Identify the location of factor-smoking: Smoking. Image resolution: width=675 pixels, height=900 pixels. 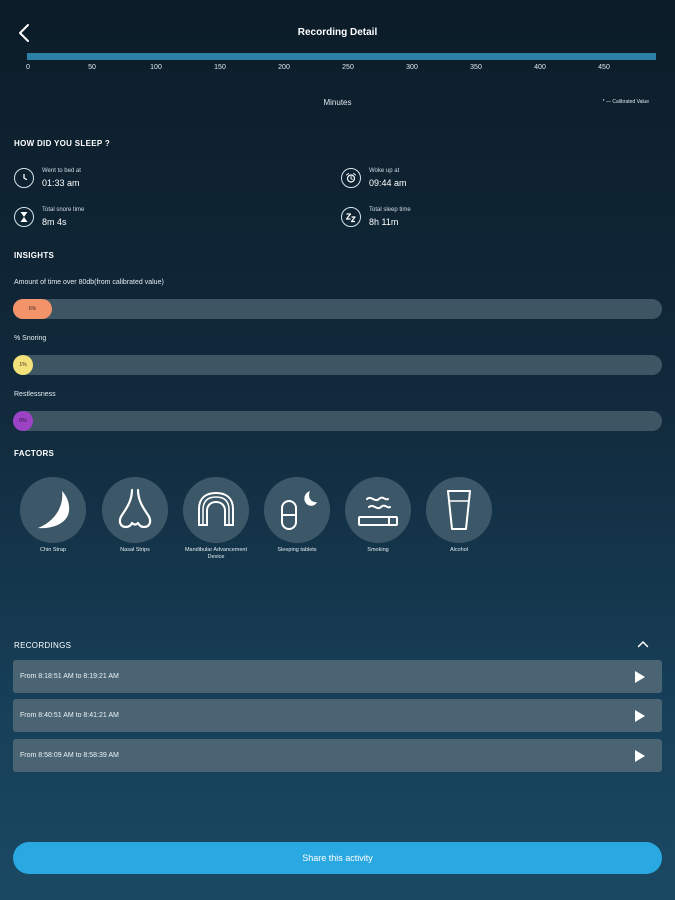
(378, 515).